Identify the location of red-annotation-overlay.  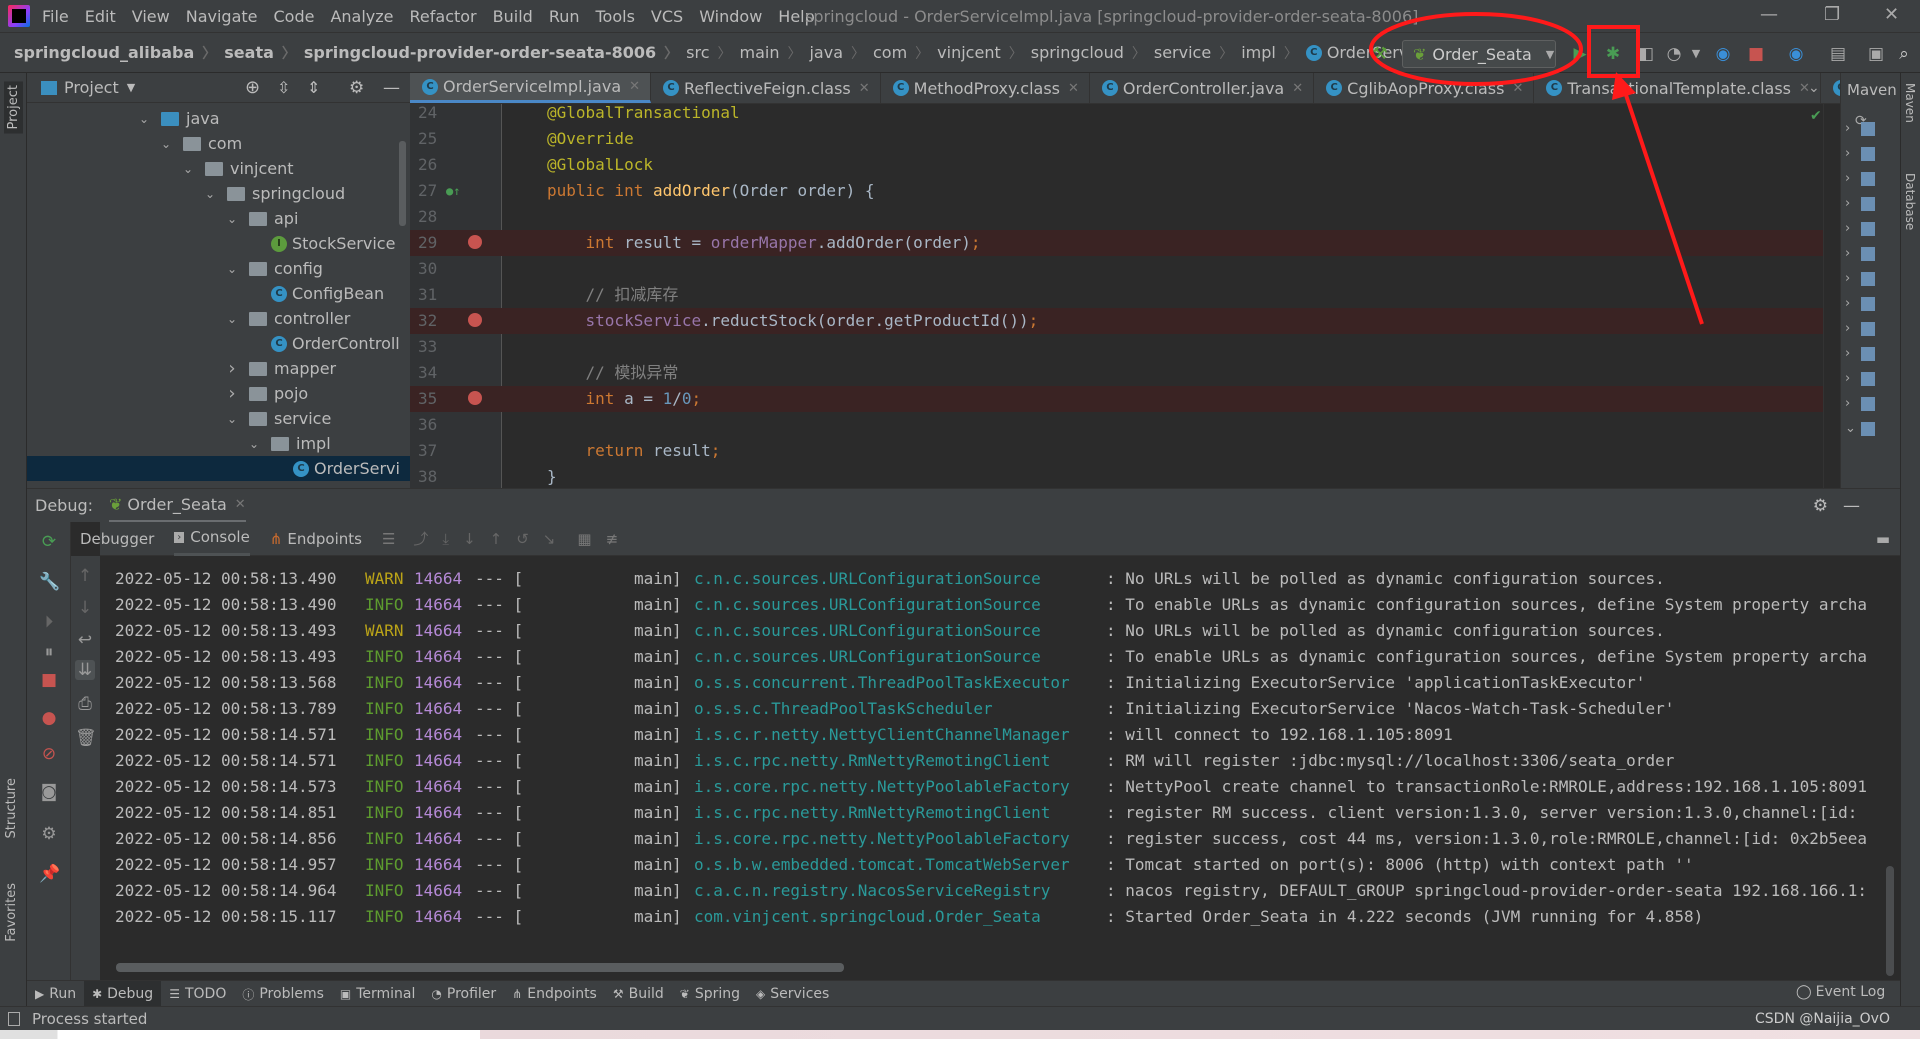
(1536, 168).